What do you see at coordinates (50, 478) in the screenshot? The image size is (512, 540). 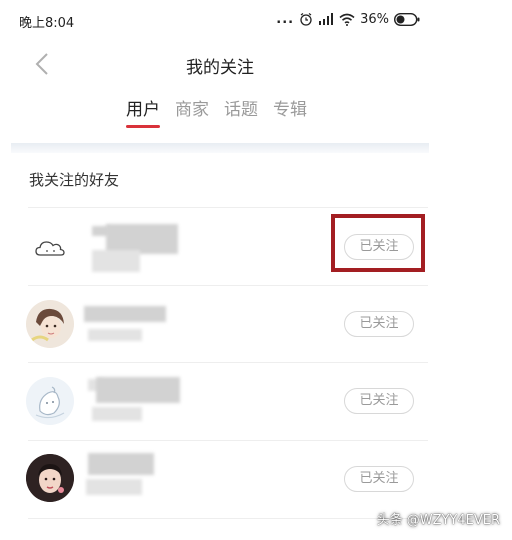 I see `photo-avatar` at bounding box center [50, 478].